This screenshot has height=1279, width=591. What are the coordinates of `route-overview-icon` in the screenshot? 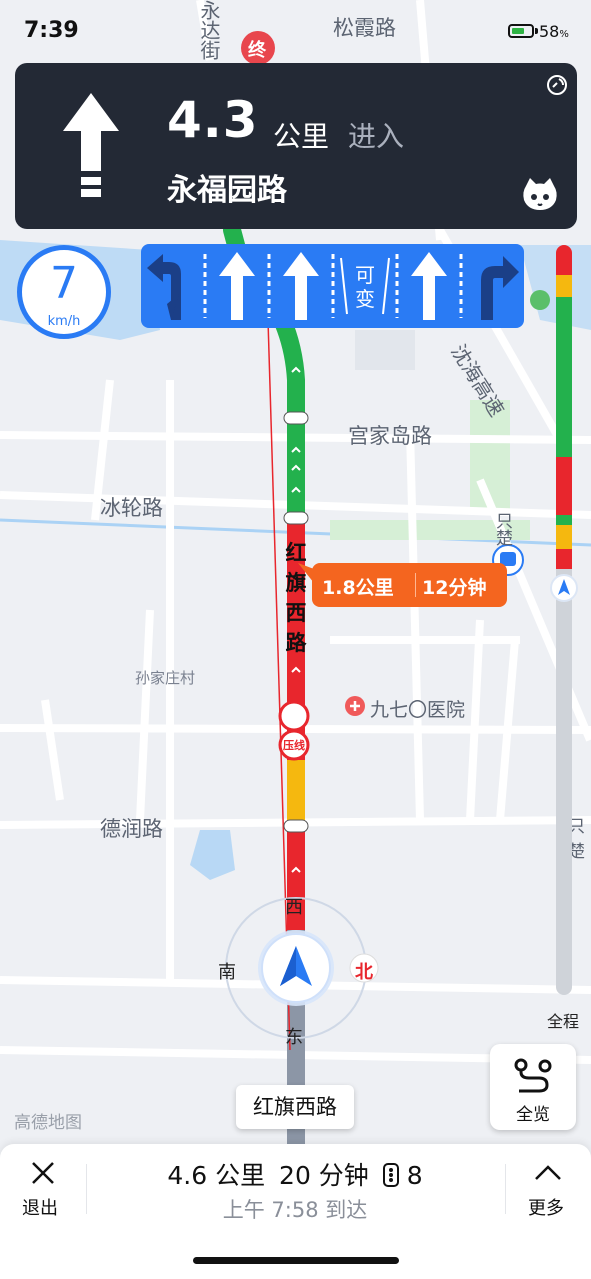 It's located at (533, 1075).